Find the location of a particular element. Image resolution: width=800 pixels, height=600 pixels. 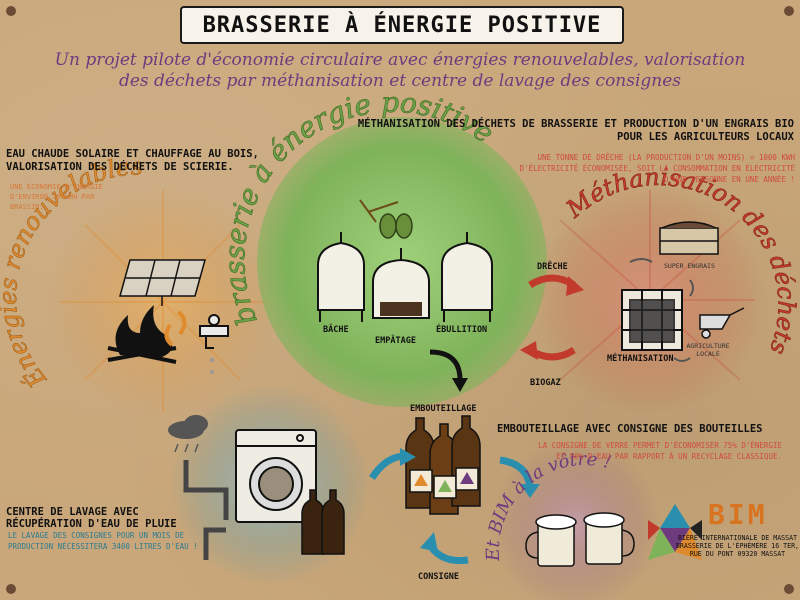

empatage-label: EMPÂTAGE is located at coordinates (395, 341).